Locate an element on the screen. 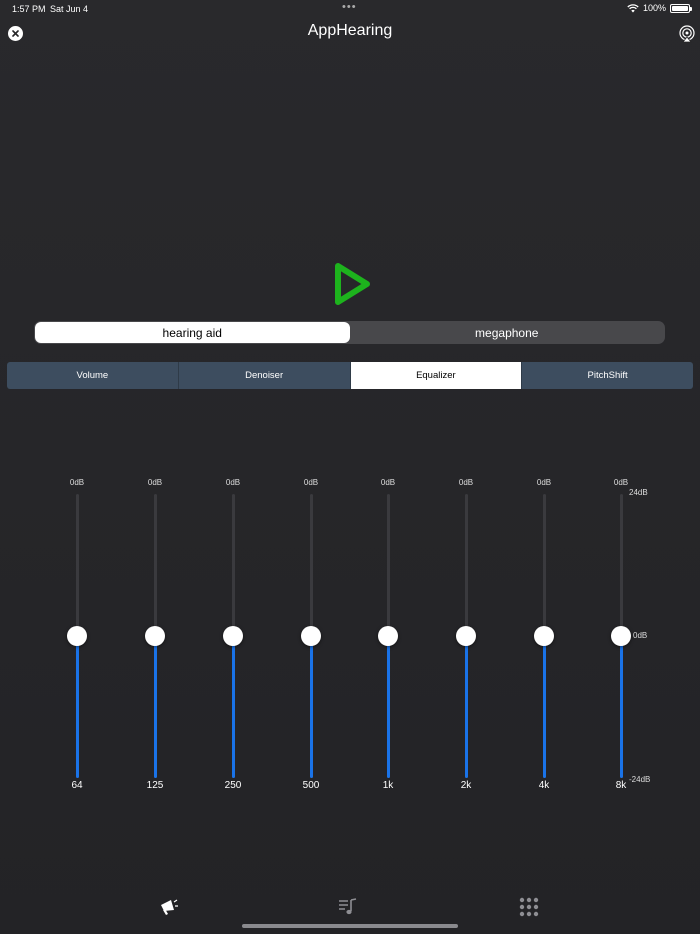 Image resolution: width=700 pixels, height=934 pixels. play-button is located at coordinates (352, 284).